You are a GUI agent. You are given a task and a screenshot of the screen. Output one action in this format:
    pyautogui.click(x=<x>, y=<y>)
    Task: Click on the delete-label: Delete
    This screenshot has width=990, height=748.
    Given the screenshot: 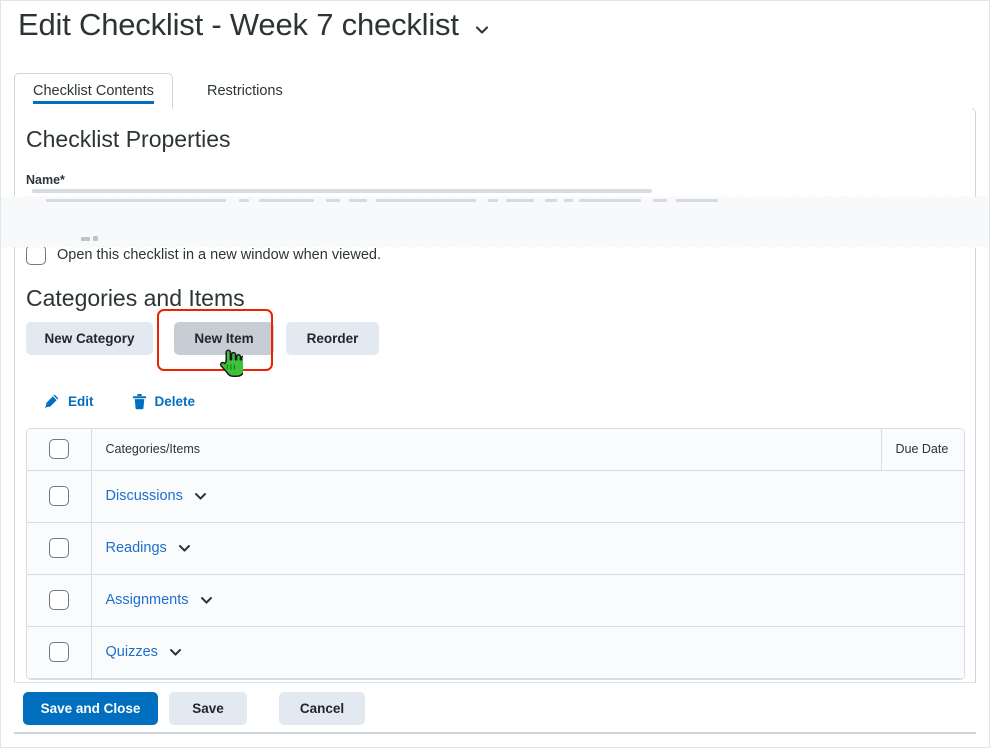 What is the action you would take?
    pyautogui.click(x=175, y=401)
    